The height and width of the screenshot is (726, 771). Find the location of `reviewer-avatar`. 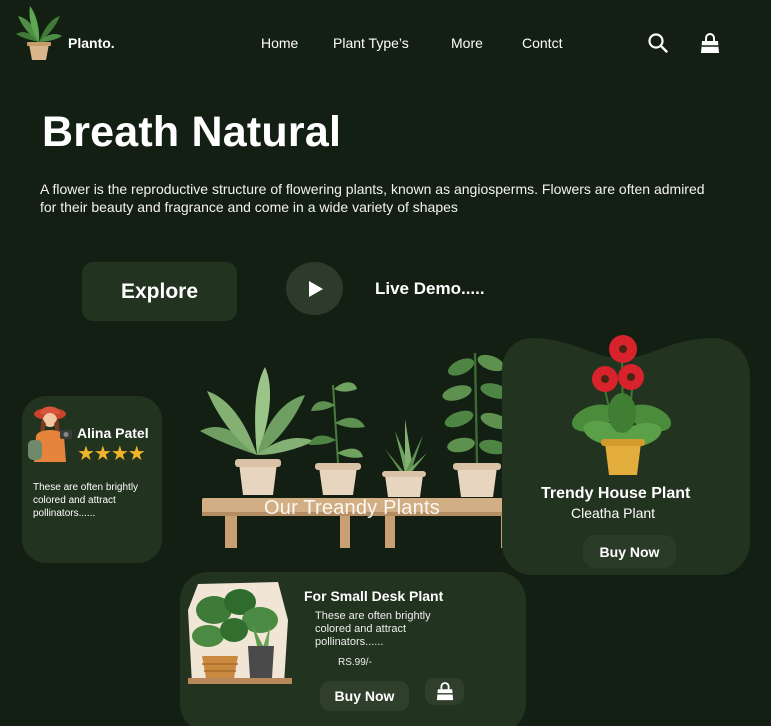

reviewer-avatar is located at coordinates (51, 434).